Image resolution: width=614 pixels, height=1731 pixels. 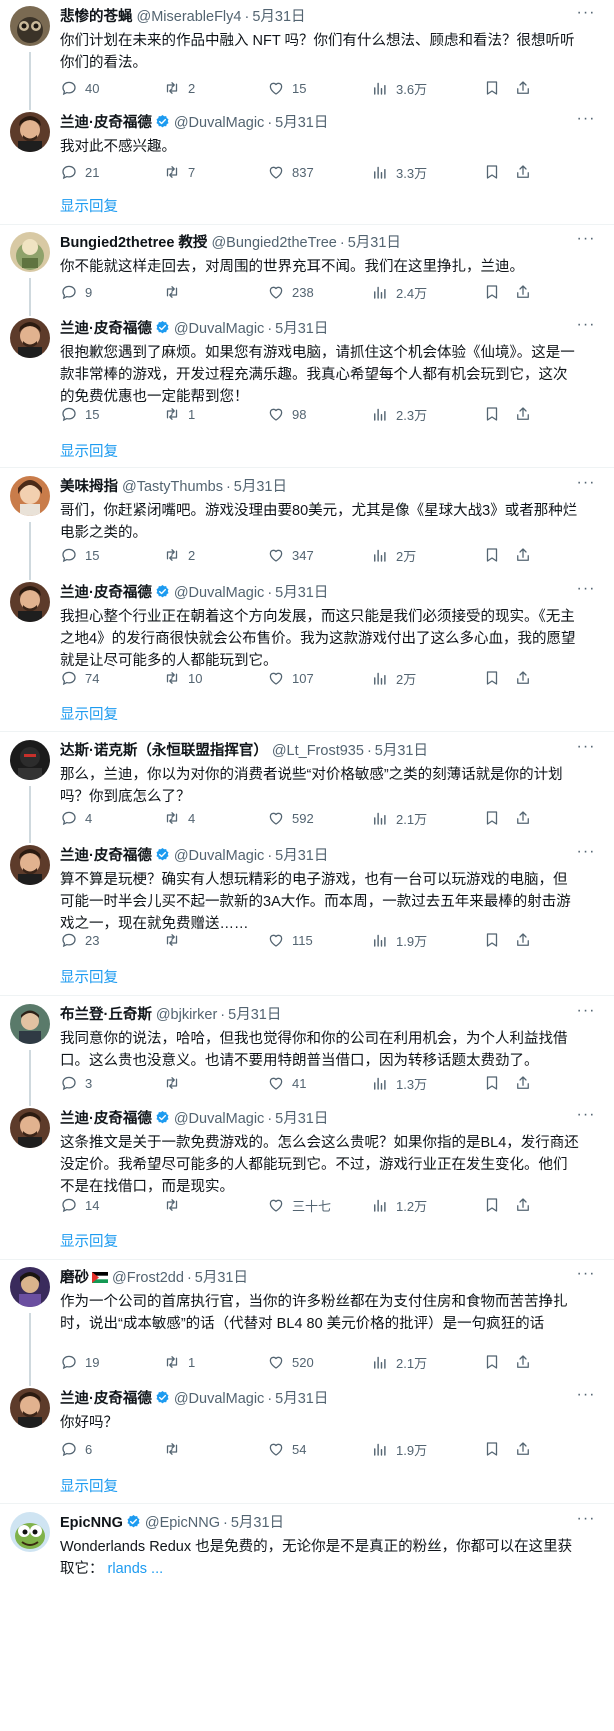 What do you see at coordinates (299, 1205) in the screenshot?
I see `like-button: 三十七` at bounding box center [299, 1205].